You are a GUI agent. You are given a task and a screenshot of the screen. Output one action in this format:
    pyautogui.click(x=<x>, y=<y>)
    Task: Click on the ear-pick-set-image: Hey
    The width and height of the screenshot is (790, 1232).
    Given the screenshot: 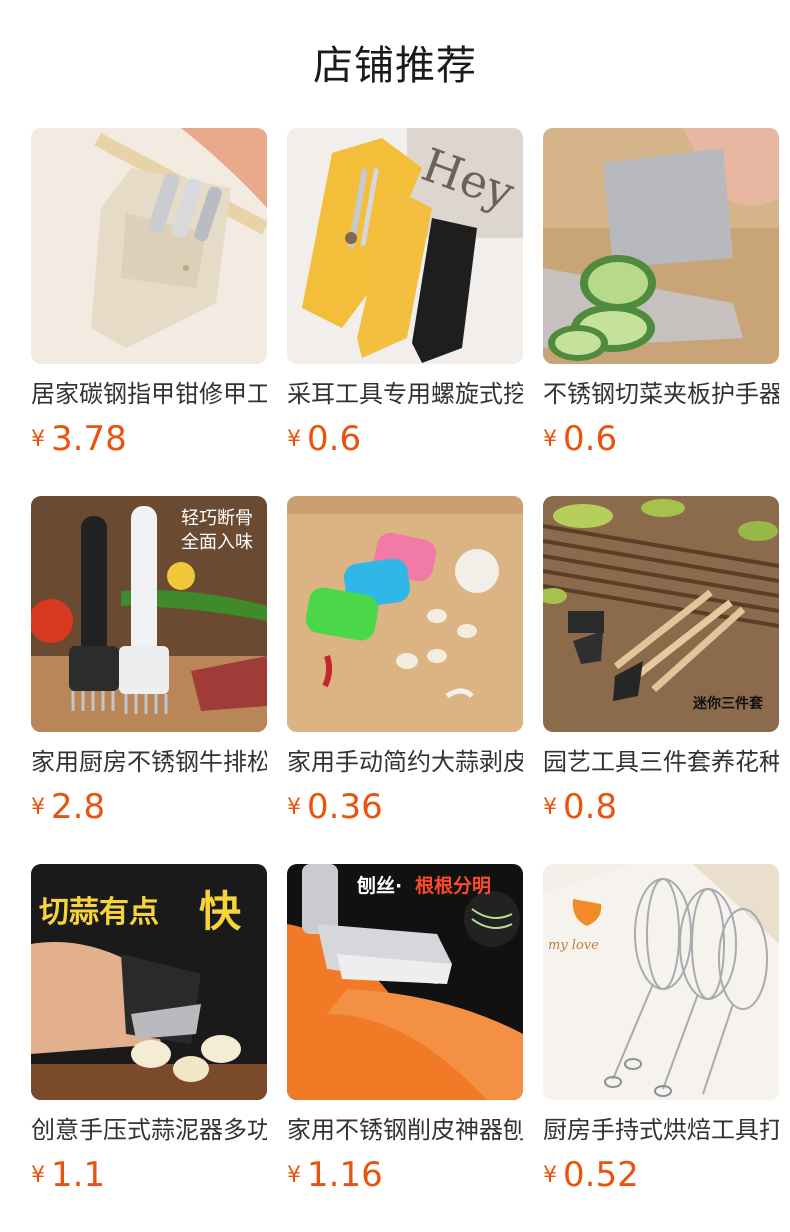 What is the action you would take?
    pyautogui.click(x=405, y=246)
    